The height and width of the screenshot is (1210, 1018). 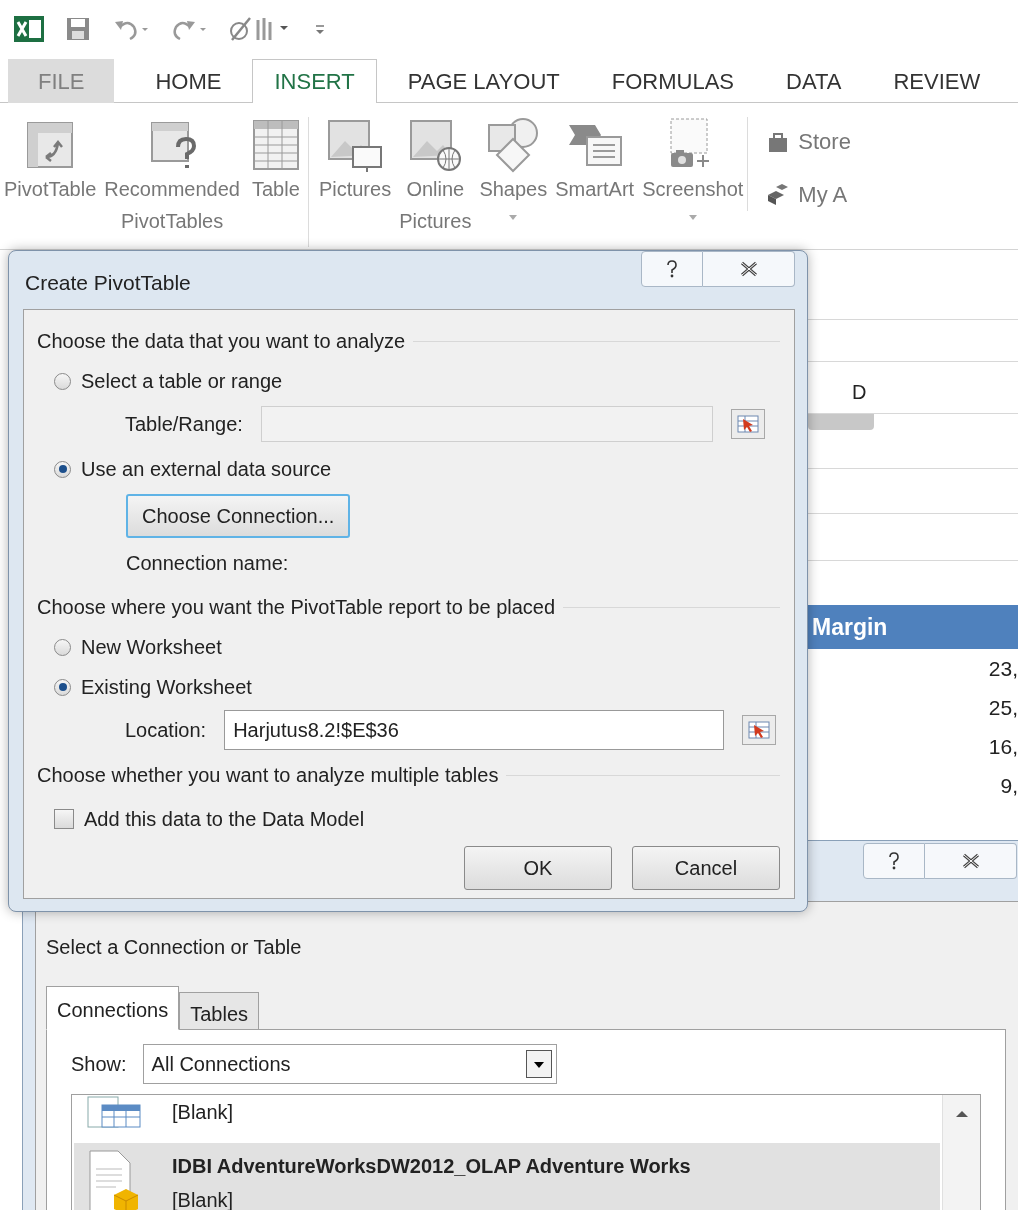 What do you see at coordinates (850, 627) in the screenshot?
I see `header-cell-text: Margin` at bounding box center [850, 627].